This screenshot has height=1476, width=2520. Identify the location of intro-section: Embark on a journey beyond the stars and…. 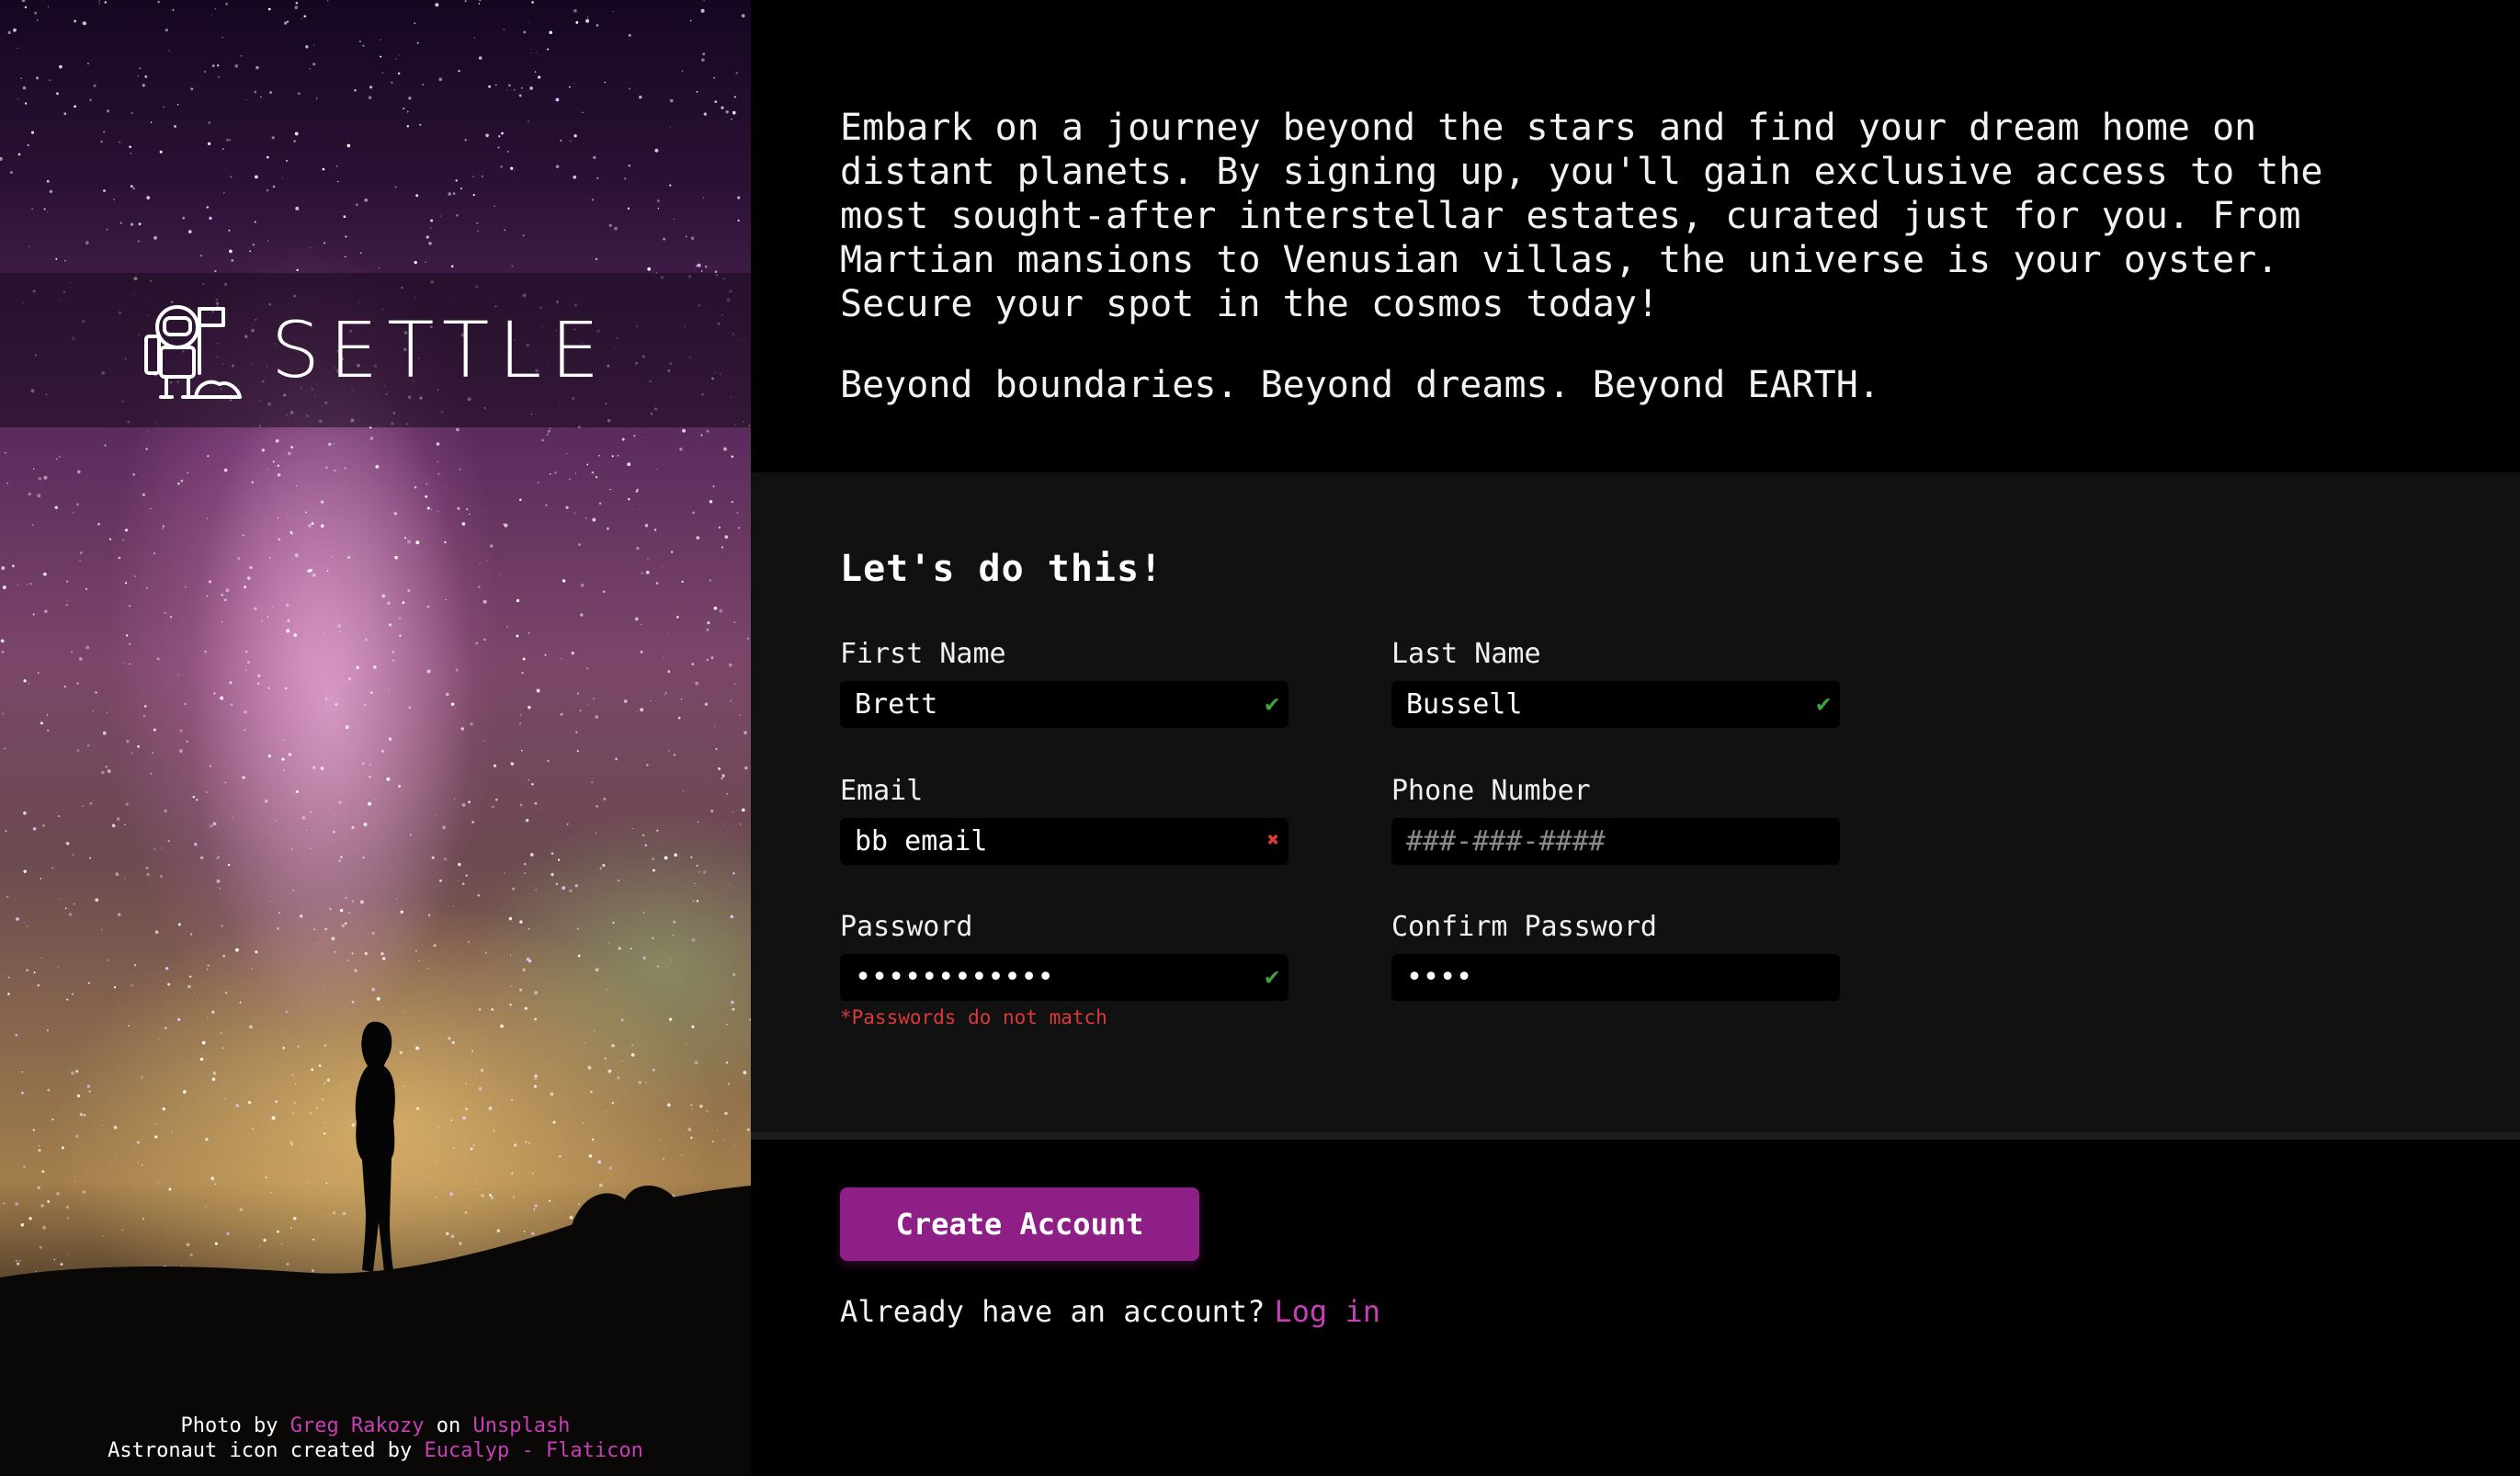
(1621, 275).